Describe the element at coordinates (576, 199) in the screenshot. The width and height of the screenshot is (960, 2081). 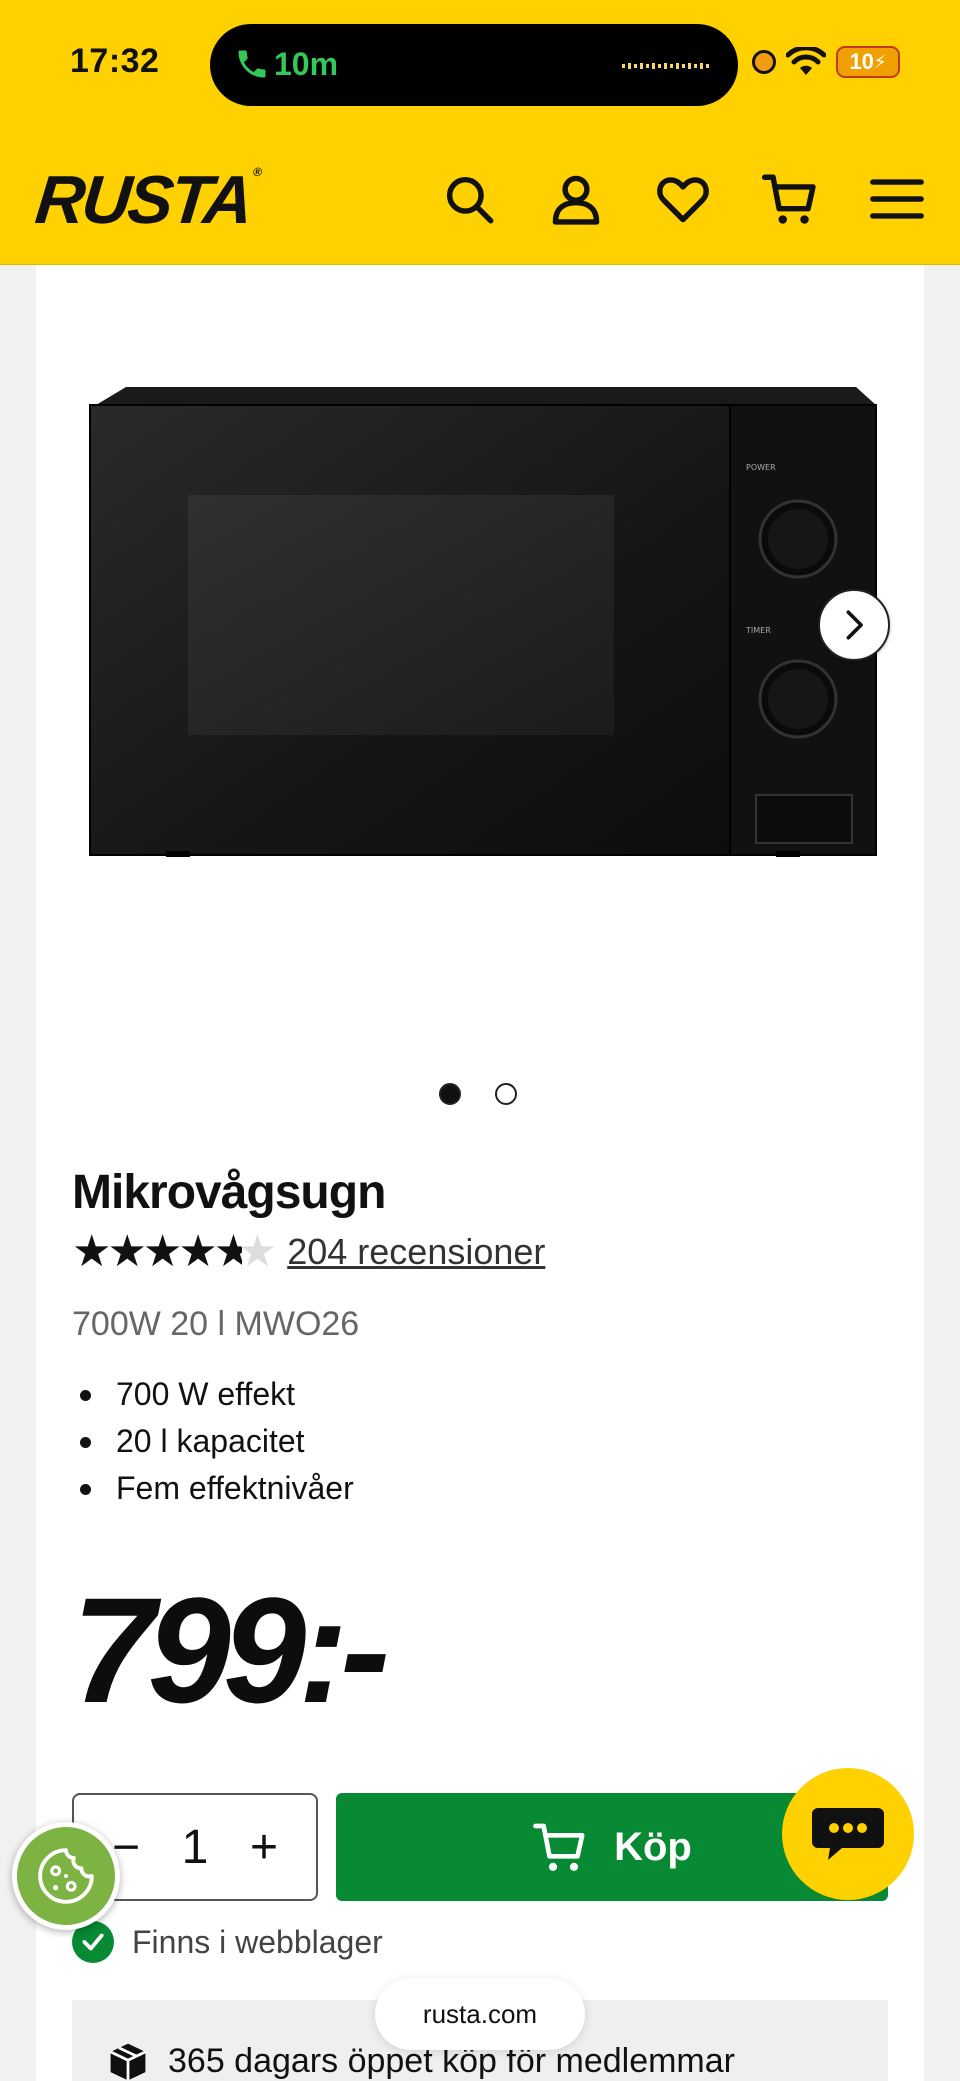
I see `account-icon` at that location.